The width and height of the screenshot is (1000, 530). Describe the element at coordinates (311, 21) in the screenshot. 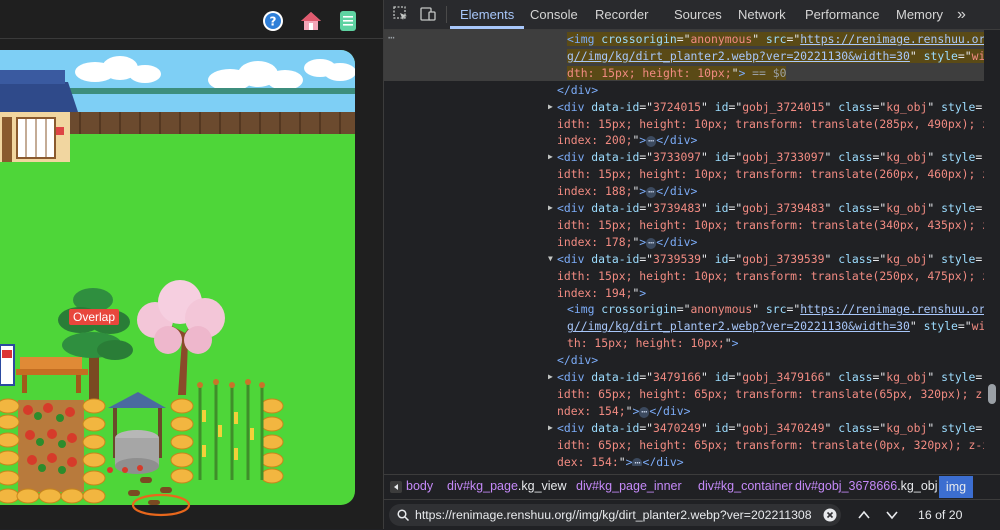

I see `home-icon` at that location.